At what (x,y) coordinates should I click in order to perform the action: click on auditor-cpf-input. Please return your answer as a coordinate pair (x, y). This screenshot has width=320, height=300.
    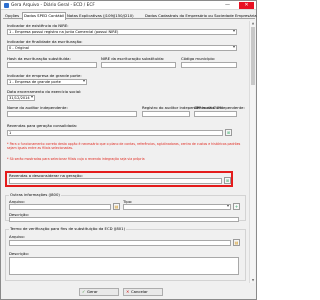
    Looking at the image, I should click on (215, 114).